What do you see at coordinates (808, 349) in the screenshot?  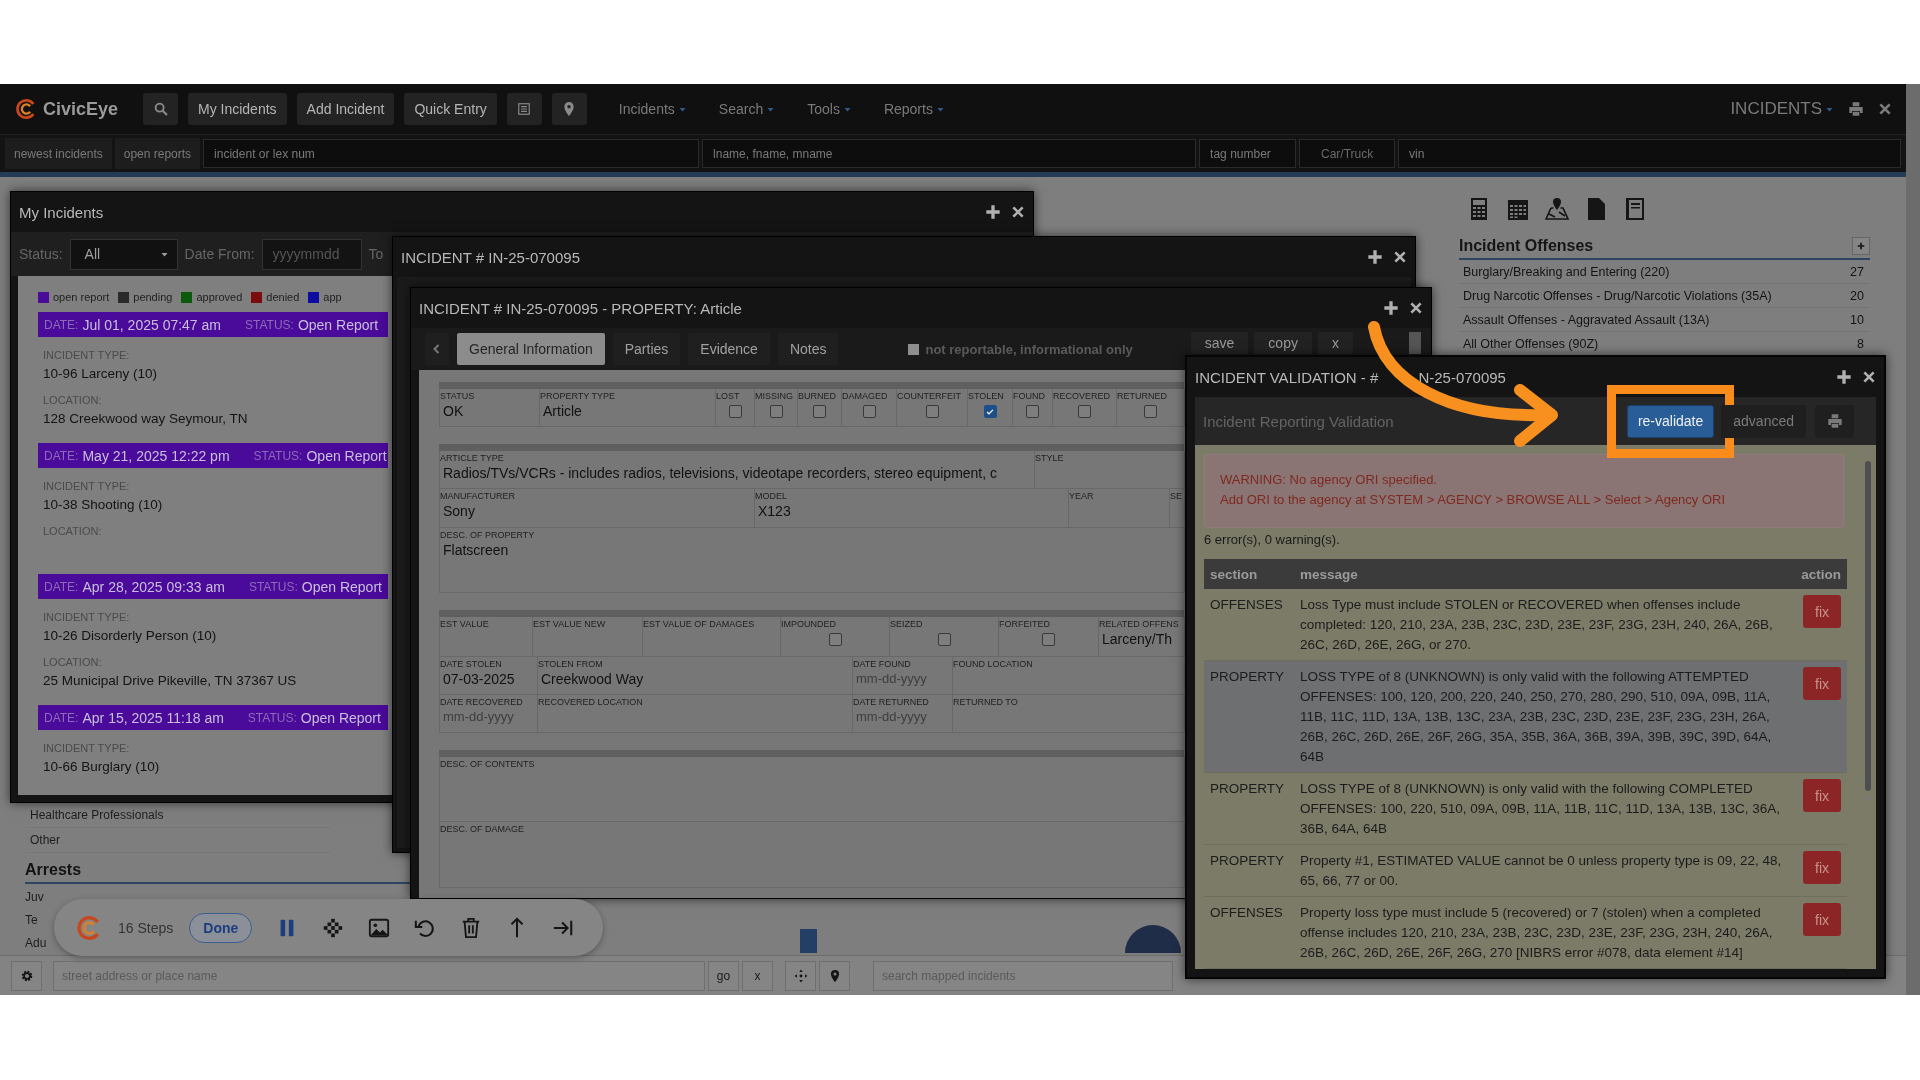 I see `tab: Notes` at bounding box center [808, 349].